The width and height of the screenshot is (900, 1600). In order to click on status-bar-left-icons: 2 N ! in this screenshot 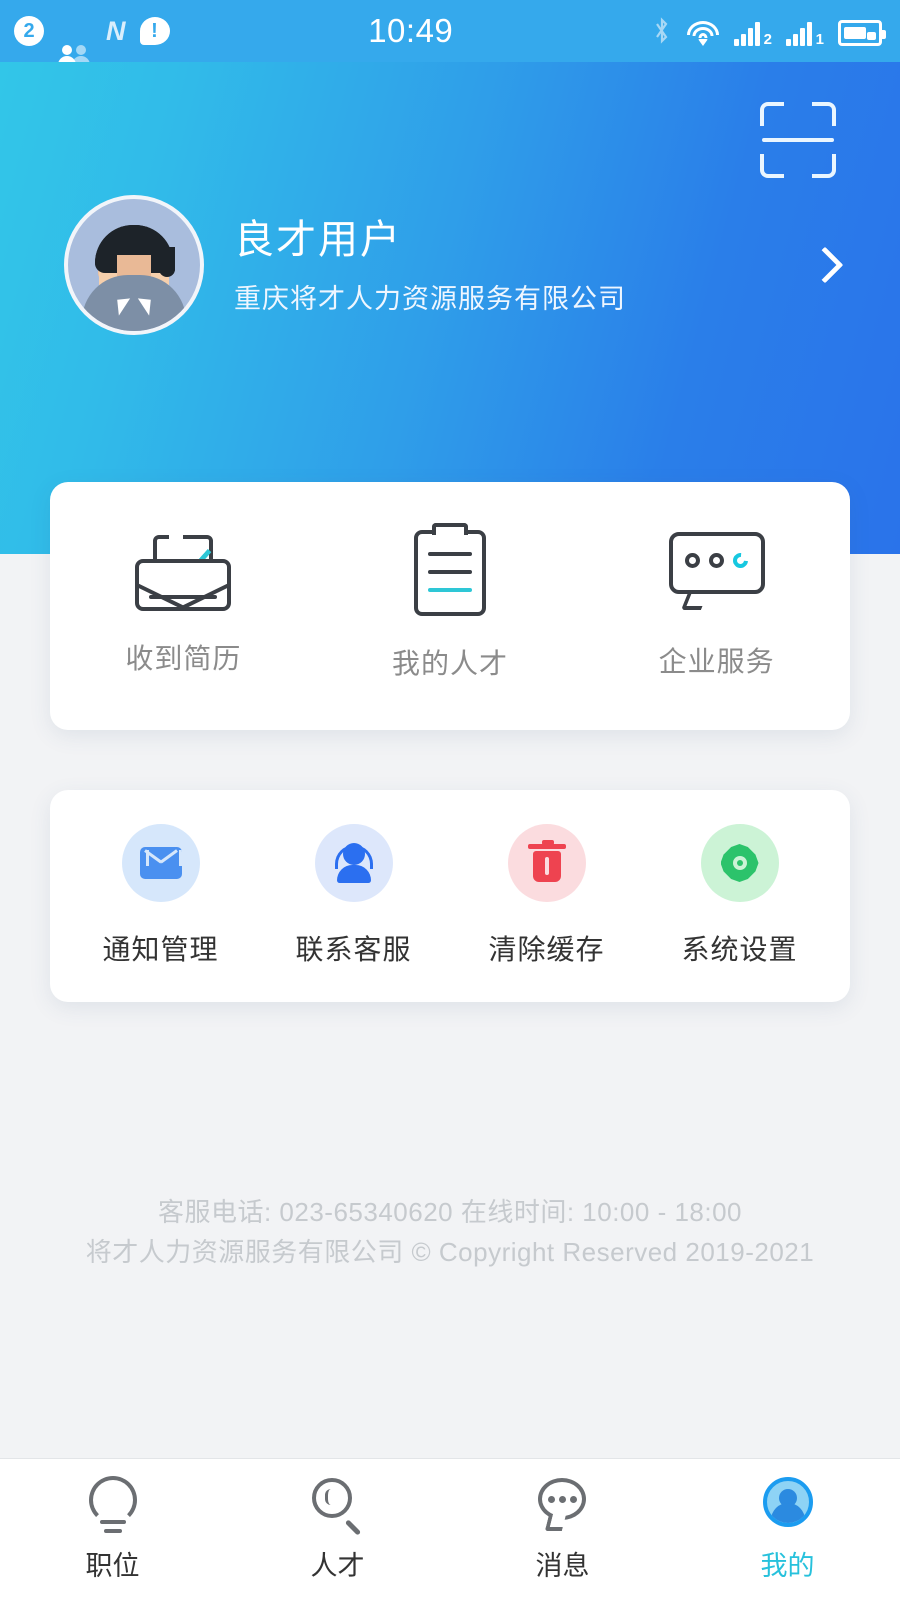, I will do `click(85, 41)`.